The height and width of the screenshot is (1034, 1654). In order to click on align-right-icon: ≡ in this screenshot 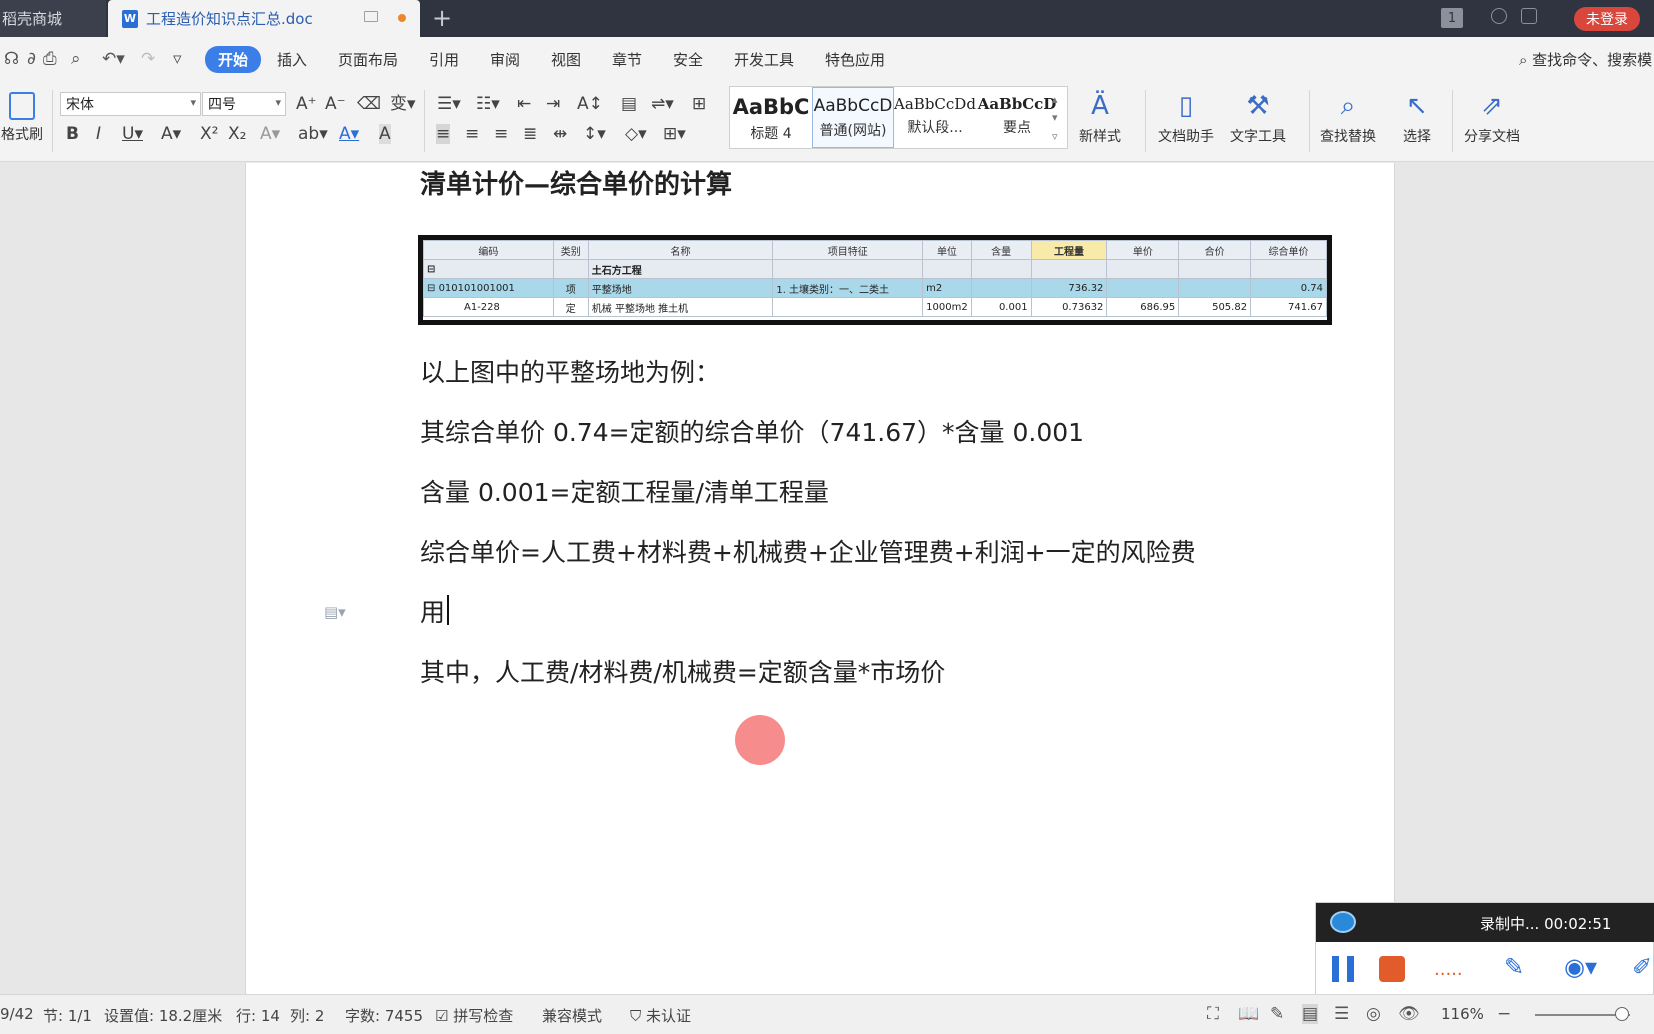, I will do `click(501, 134)`.